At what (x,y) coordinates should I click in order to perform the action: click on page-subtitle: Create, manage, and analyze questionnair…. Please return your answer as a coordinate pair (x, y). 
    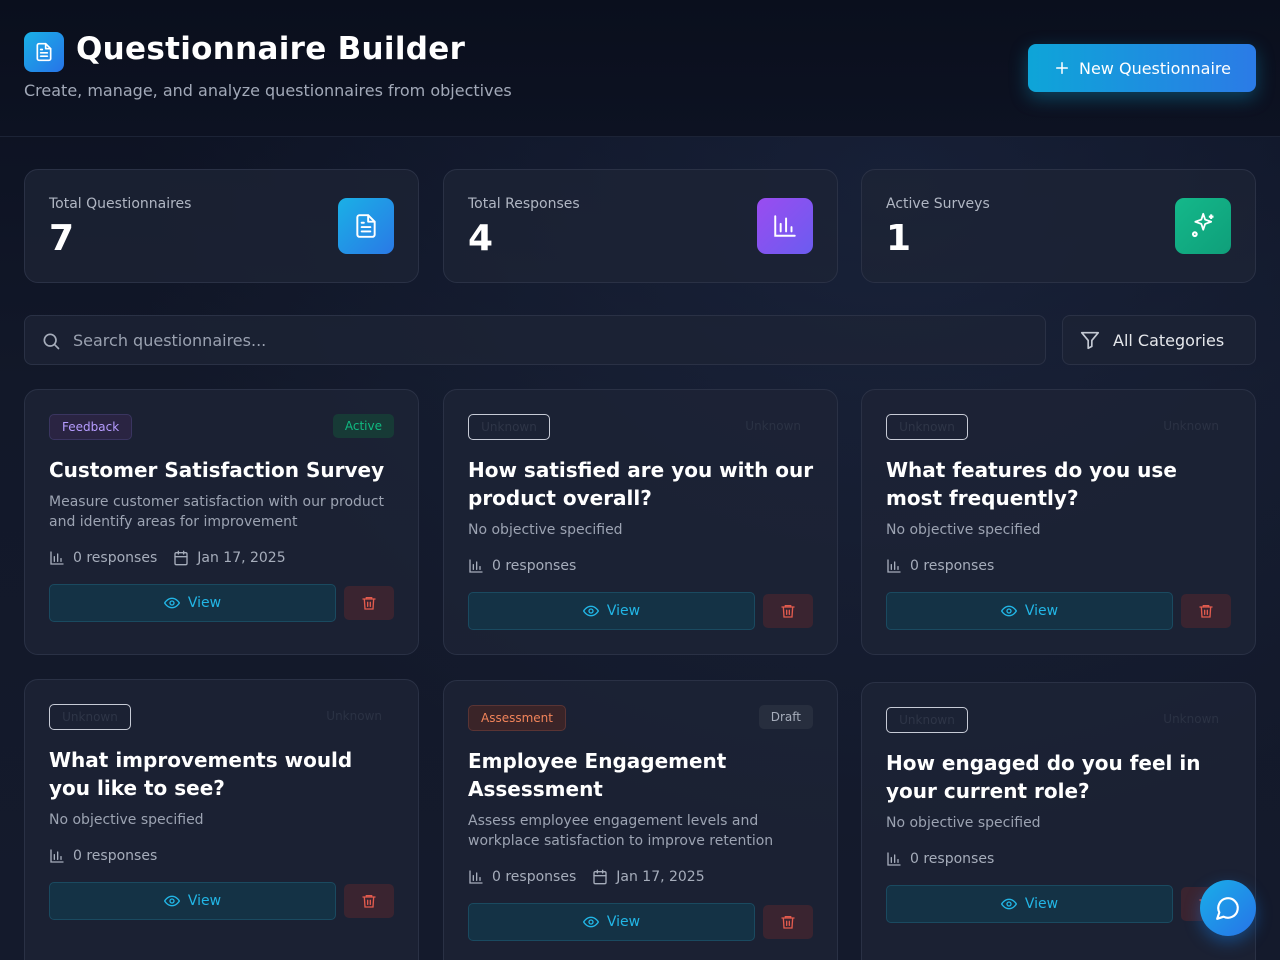
    Looking at the image, I should click on (268, 90).